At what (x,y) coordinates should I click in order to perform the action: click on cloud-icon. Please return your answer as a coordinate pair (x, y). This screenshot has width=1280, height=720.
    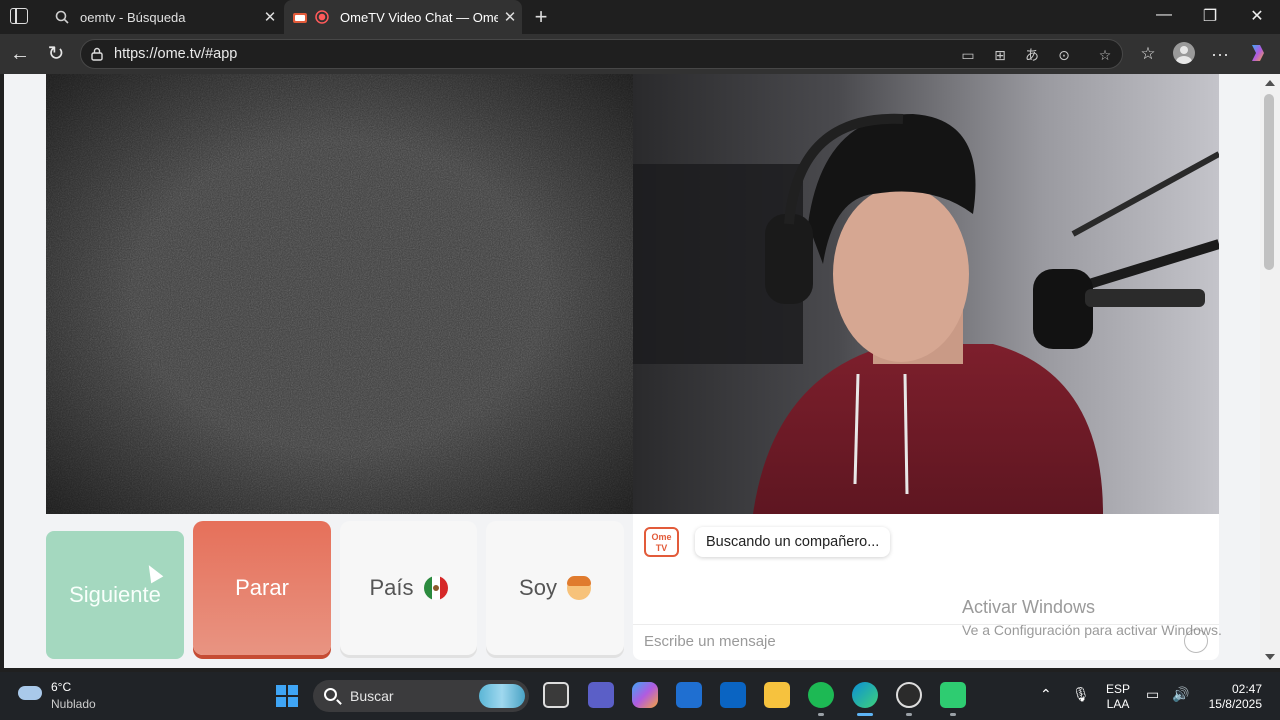
    Looking at the image, I should click on (30, 693).